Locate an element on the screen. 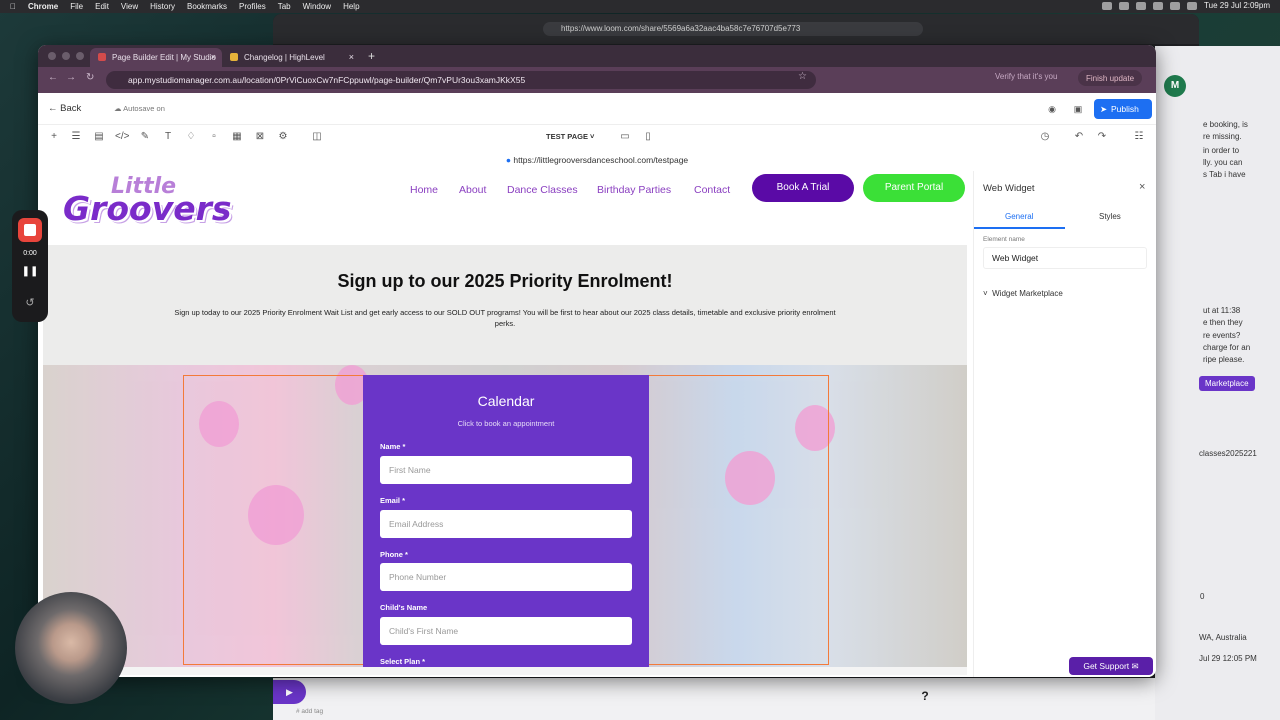 This screenshot has width=1280, height=720. history-icon: ◷ is located at coordinates (1045, 137).